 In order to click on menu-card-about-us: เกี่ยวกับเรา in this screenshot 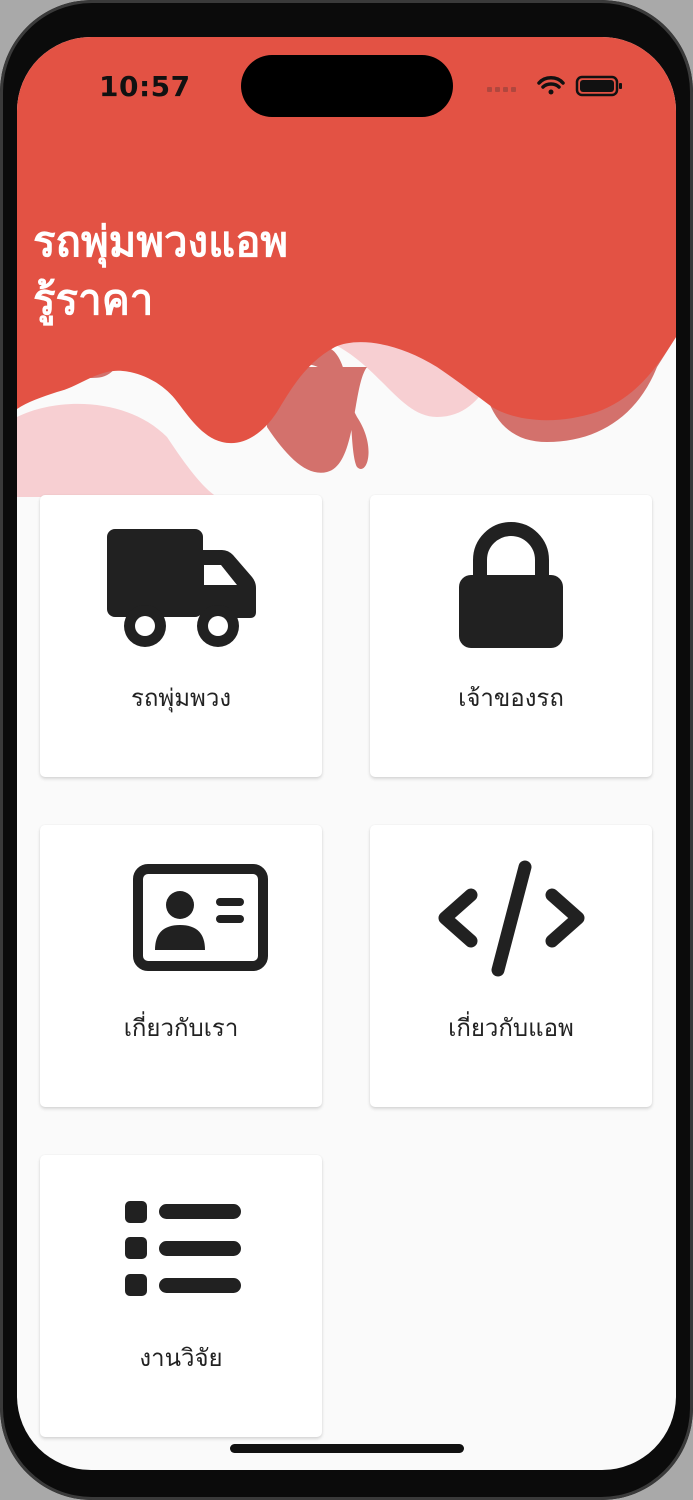, I will do `click(181, 966)`.